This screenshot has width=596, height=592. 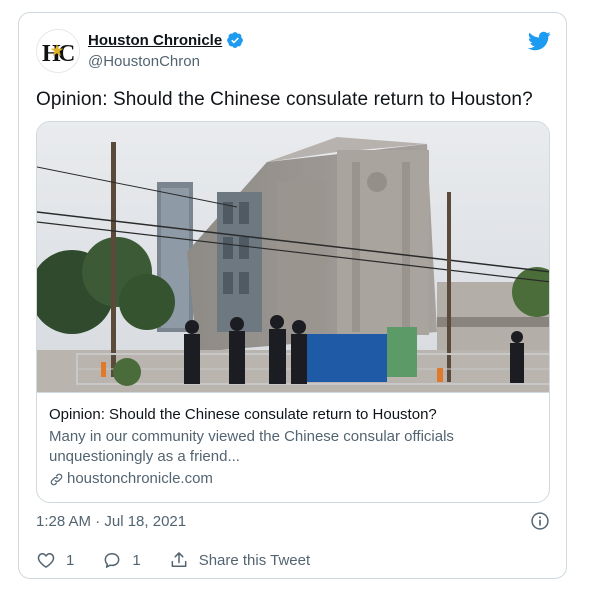 I want to click on share-button: Share this Tweet, so click(x=239, y=560).